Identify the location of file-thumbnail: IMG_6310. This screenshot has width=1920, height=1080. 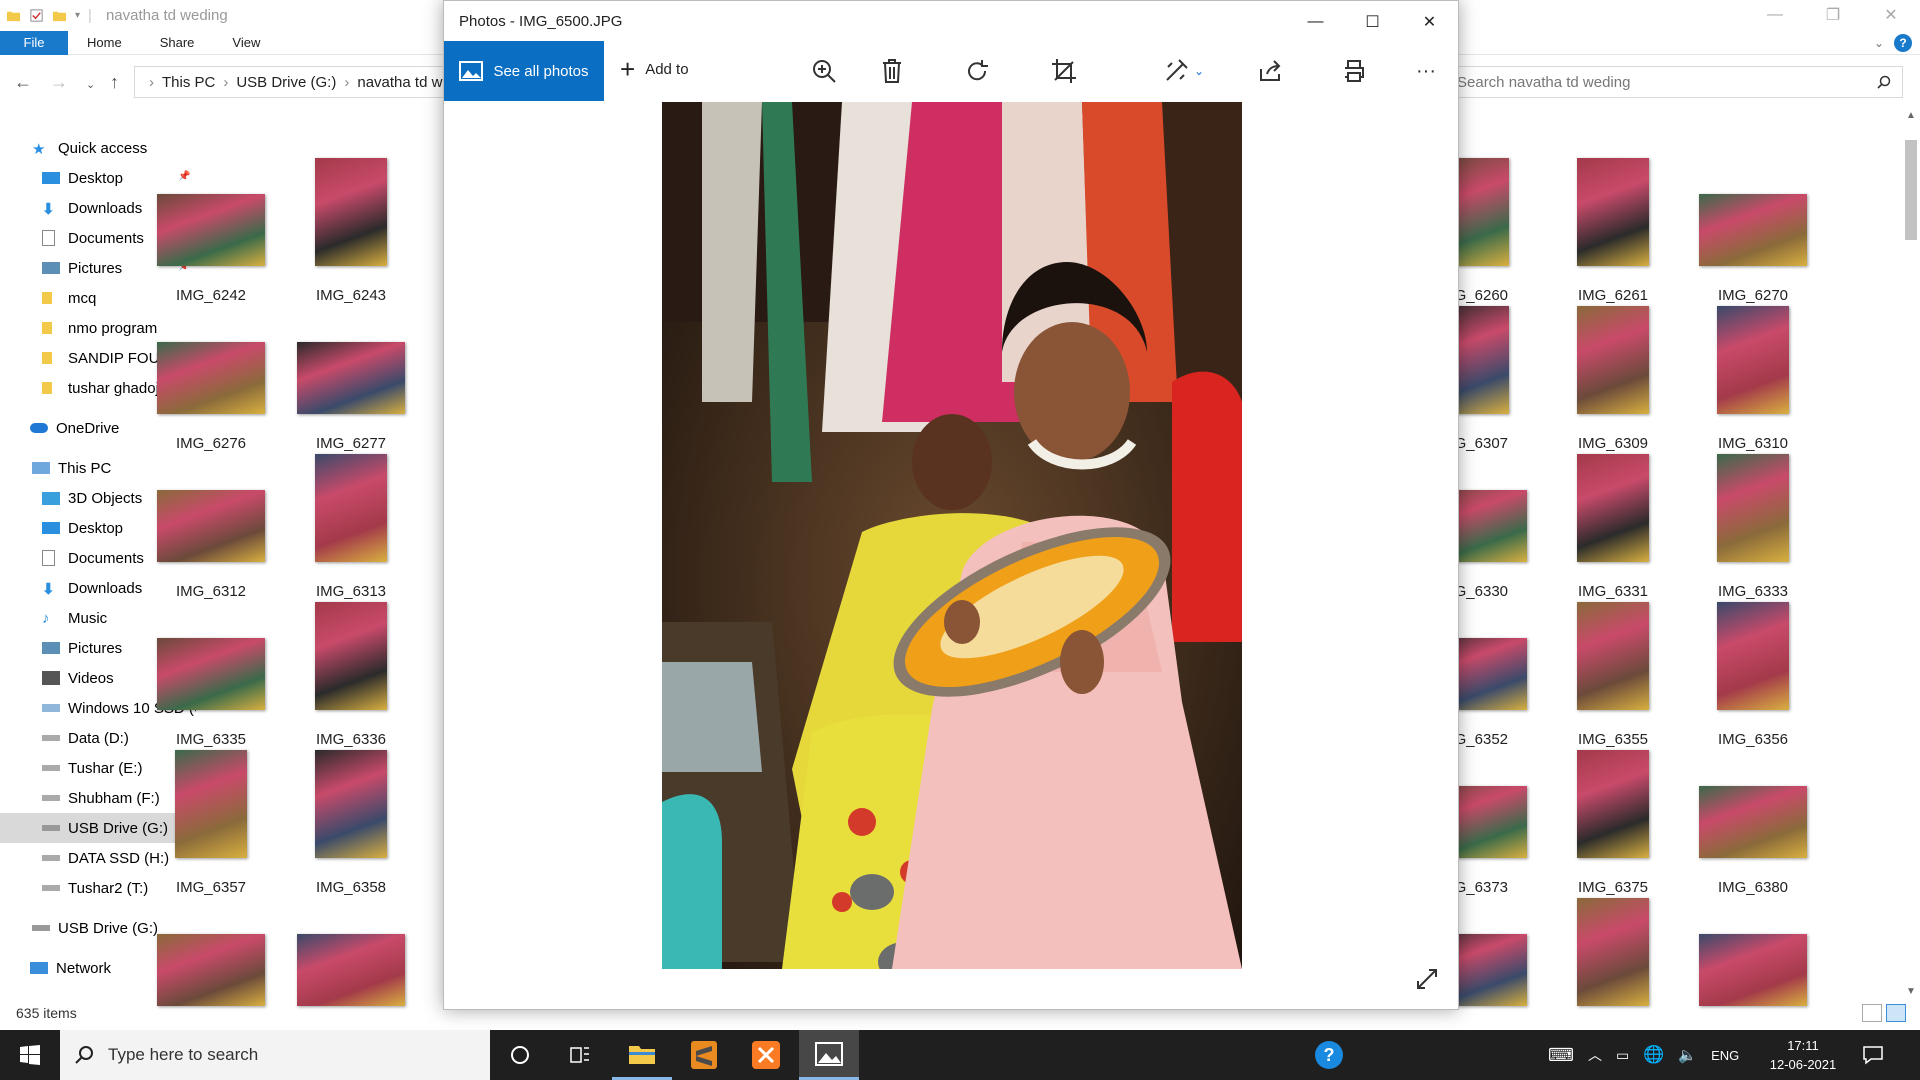
(1753, 378).